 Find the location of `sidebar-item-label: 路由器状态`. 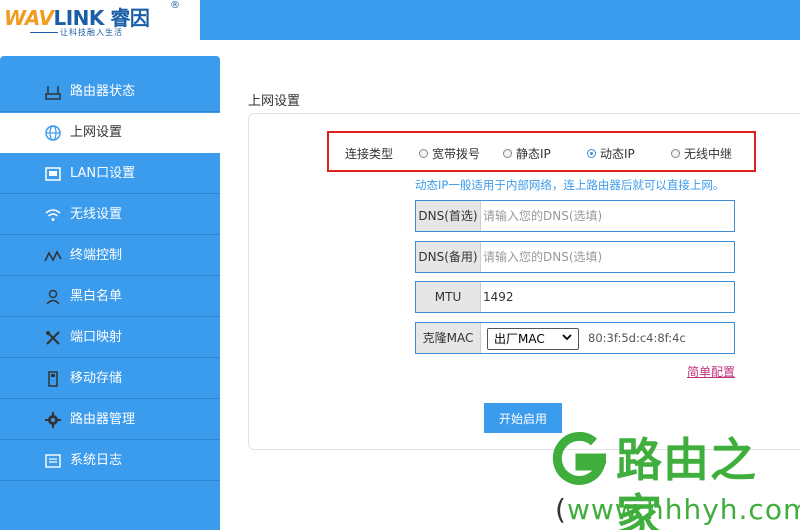

sidebar-item-label: 路由器状态 is located at coordinates (103, 91).